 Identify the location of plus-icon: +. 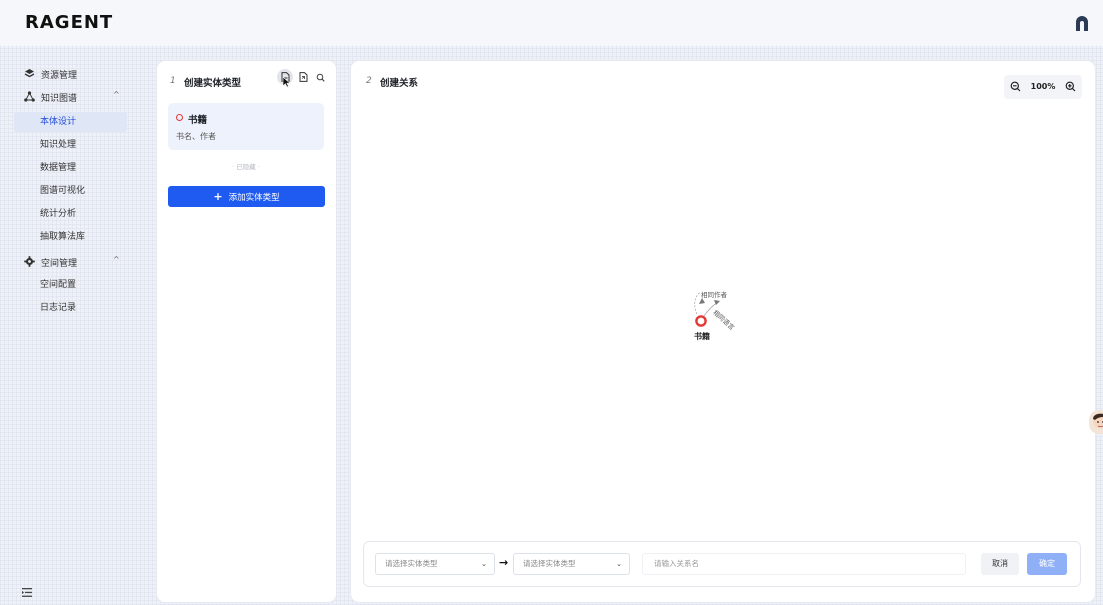
(218, 196).